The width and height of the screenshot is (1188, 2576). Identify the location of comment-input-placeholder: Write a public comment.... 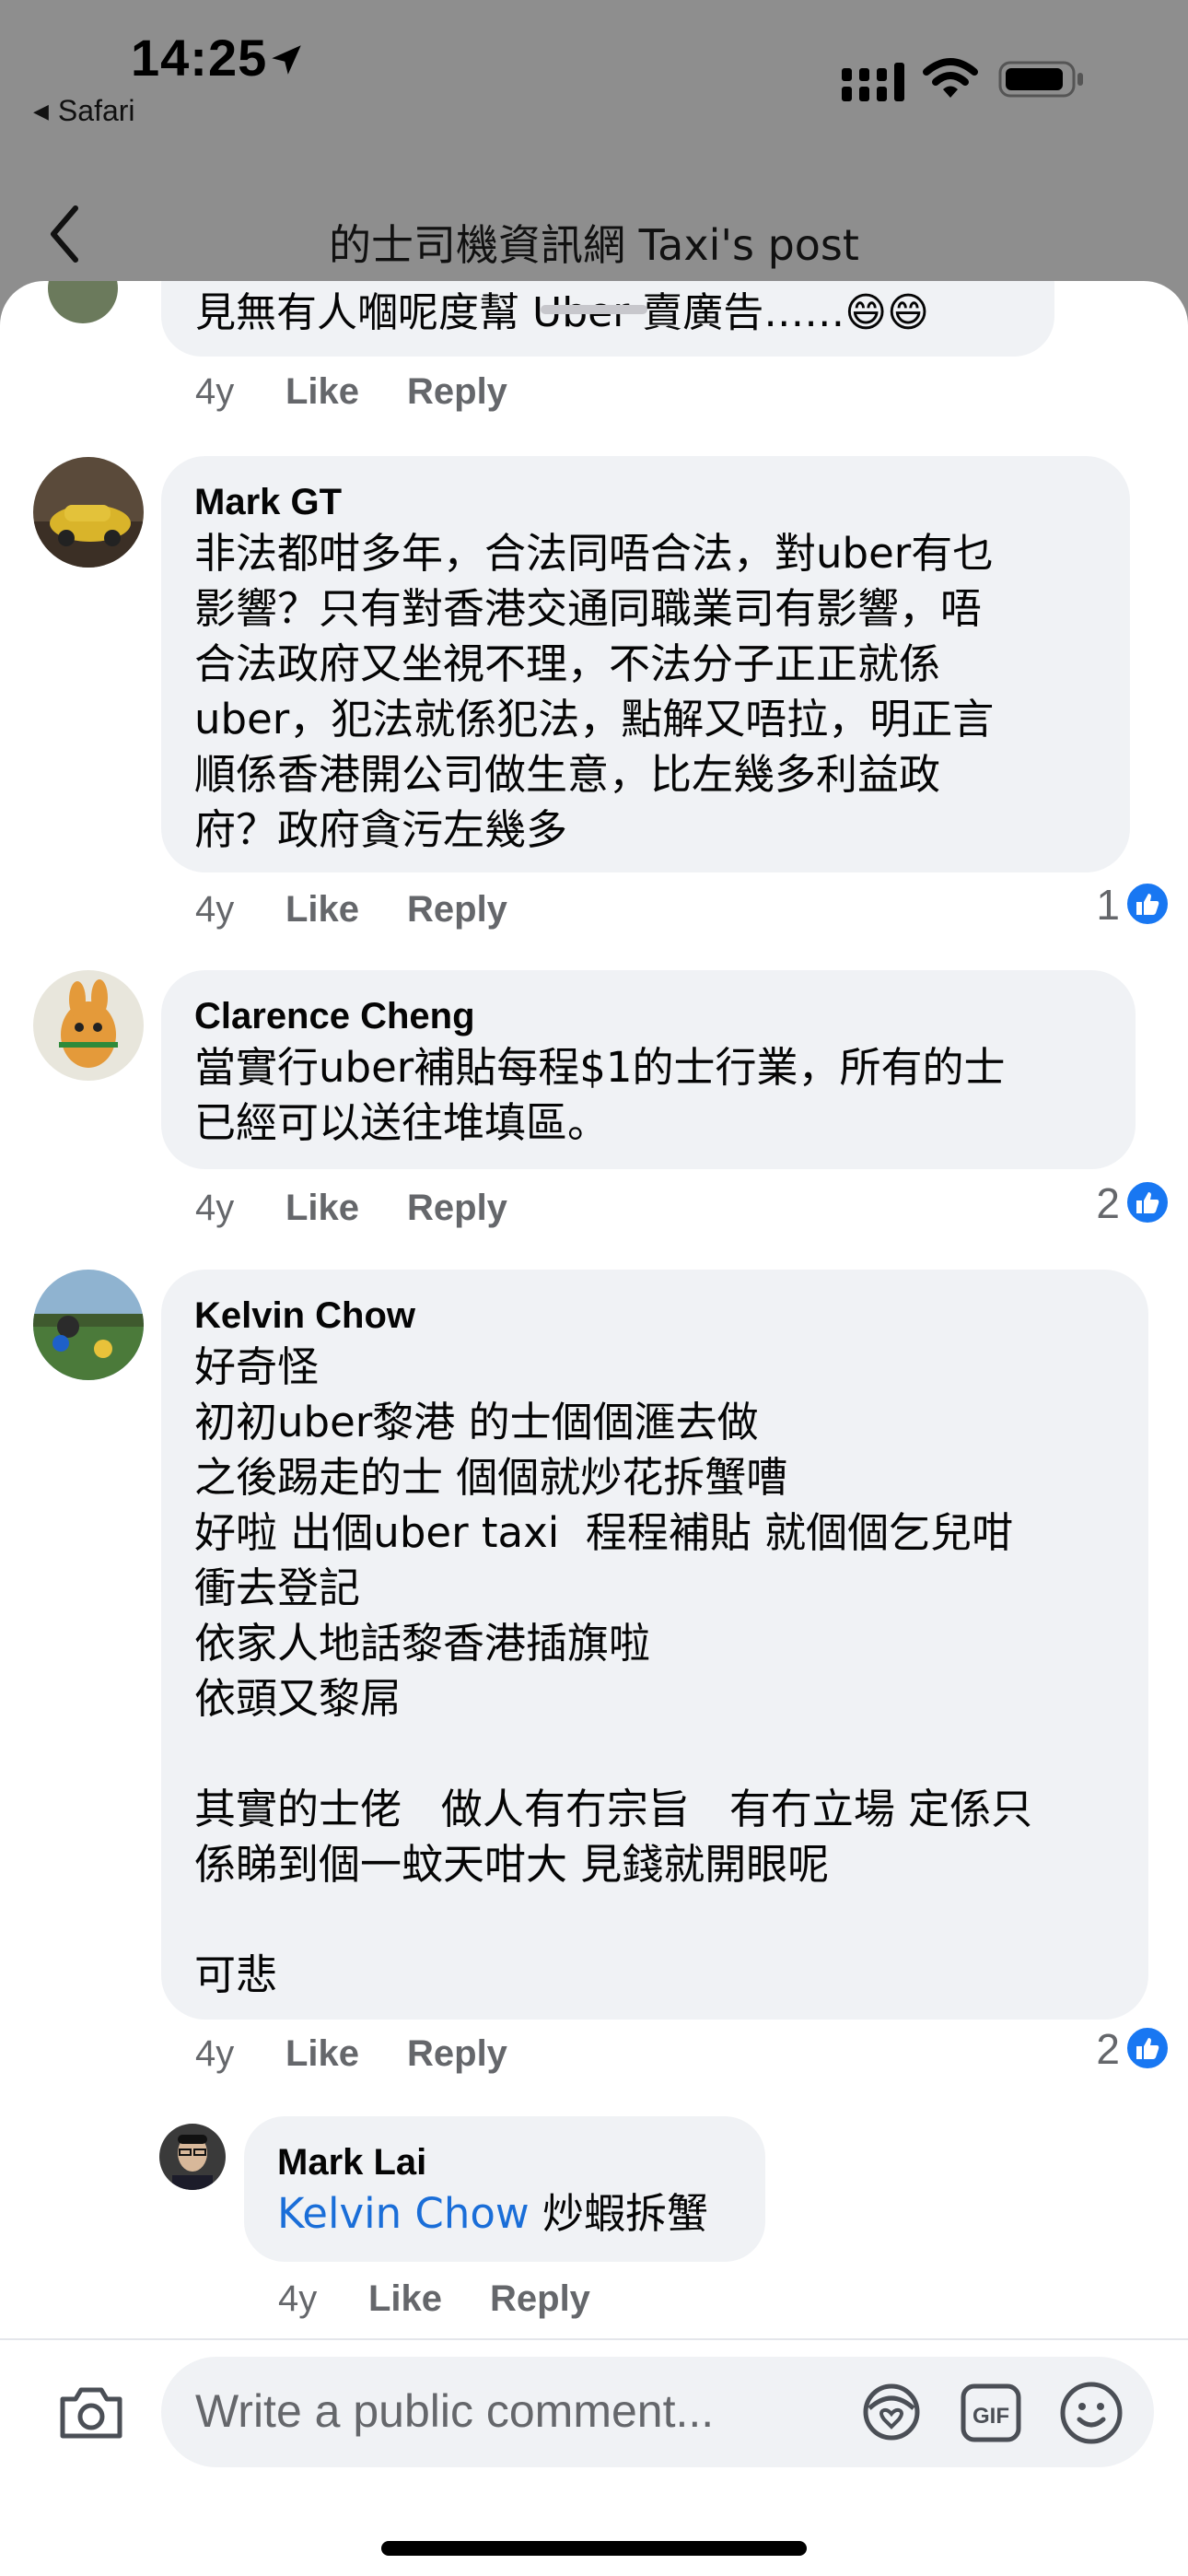
(454, 2411).